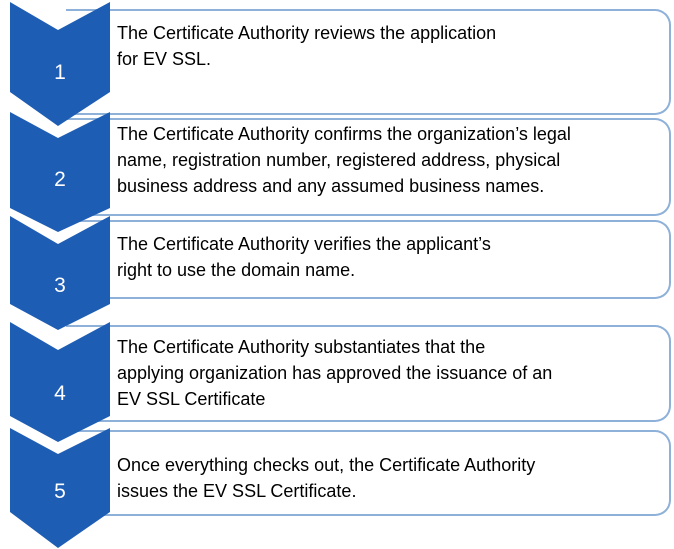 This screenshot has width=674, height=549. What do you see at coordinates (60, 72) in the screenshot?
I see `step-1-number: 1` at bounding box center [60, 72].